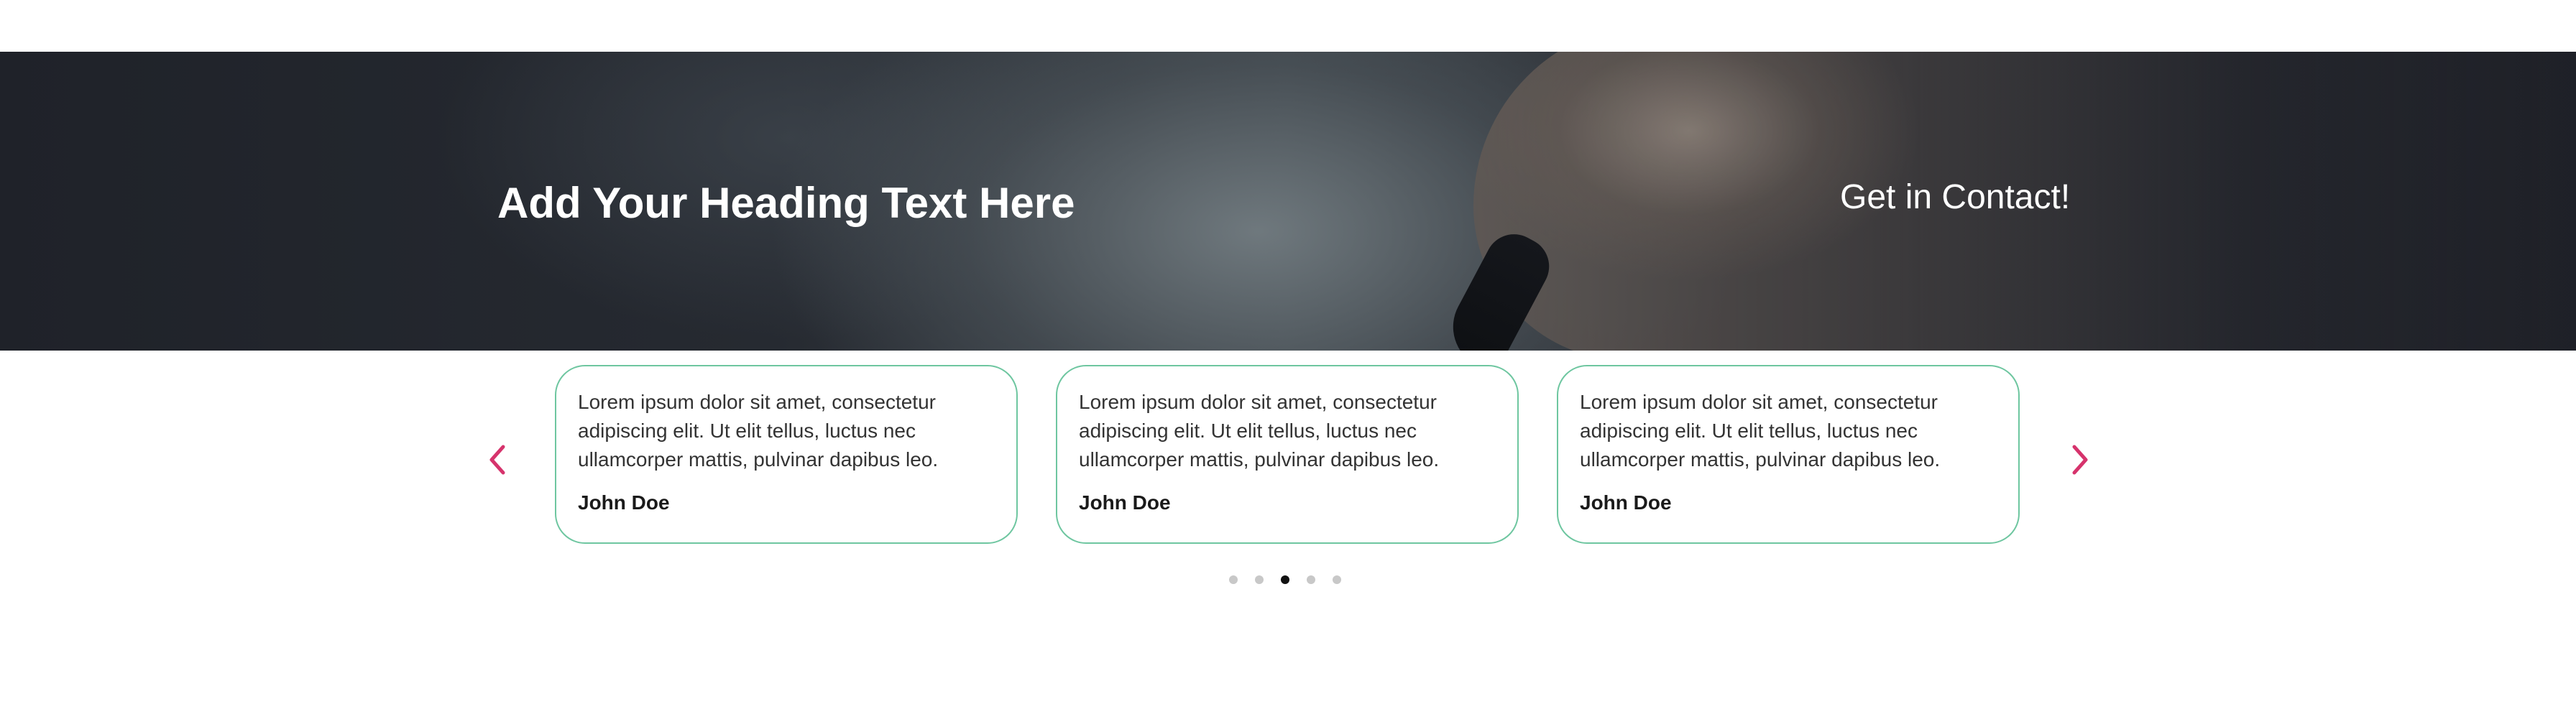 This screenshot has width=2576, height=727. I want to click on chevron-right-icon, so click(2080, 460).